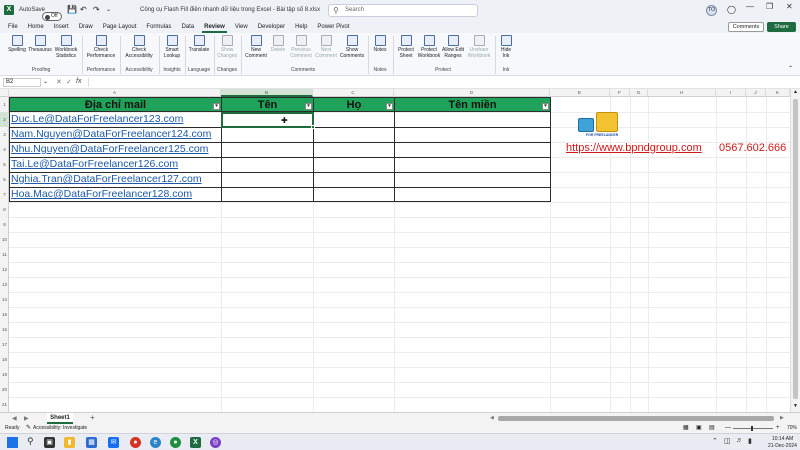 The image size is (800, 450). Describe the element at coordinates (492, 418) in the screenshot. I see `scroll-left-icon: ◀` at that location.